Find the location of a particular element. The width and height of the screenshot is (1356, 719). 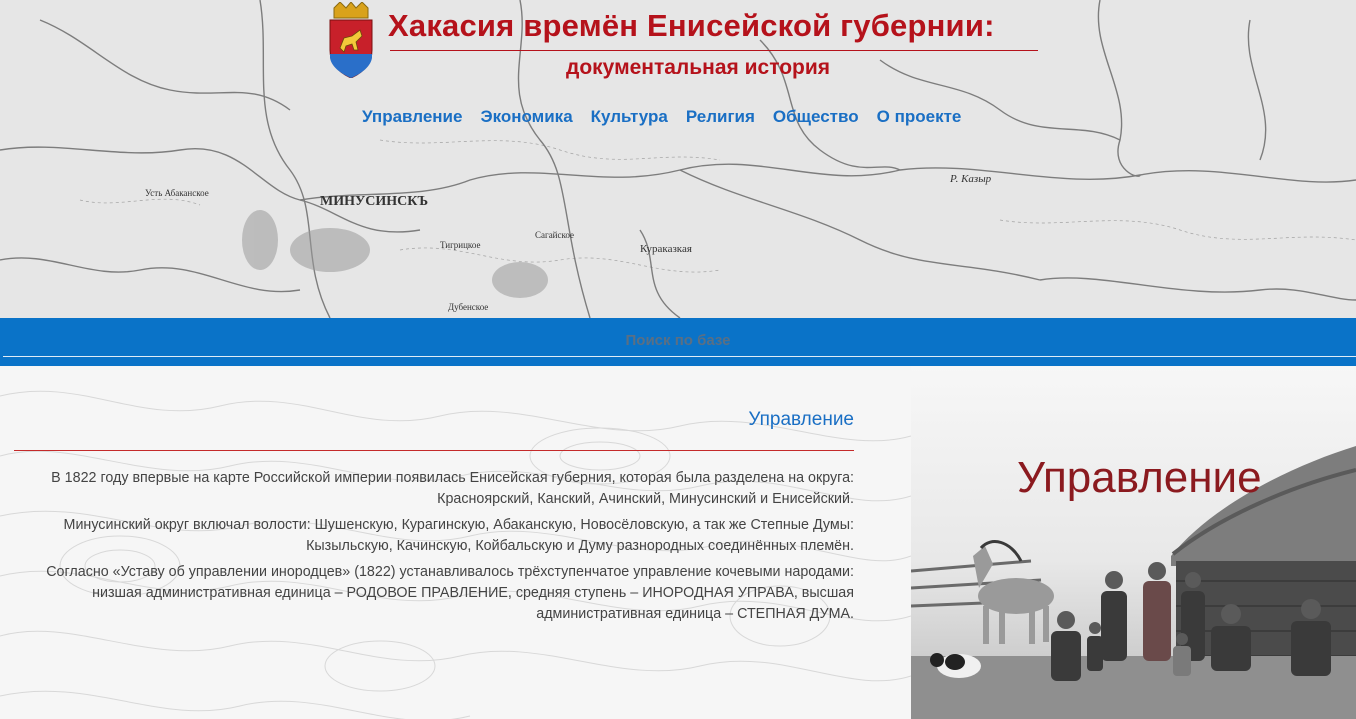

nav-item-kultura: Культура is located at coordinates (629, 117).